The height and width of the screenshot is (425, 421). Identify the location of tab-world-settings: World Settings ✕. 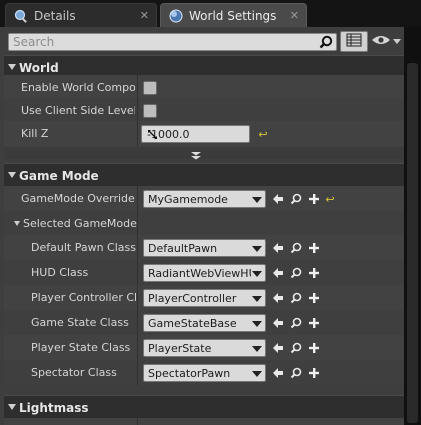
(233, 15).